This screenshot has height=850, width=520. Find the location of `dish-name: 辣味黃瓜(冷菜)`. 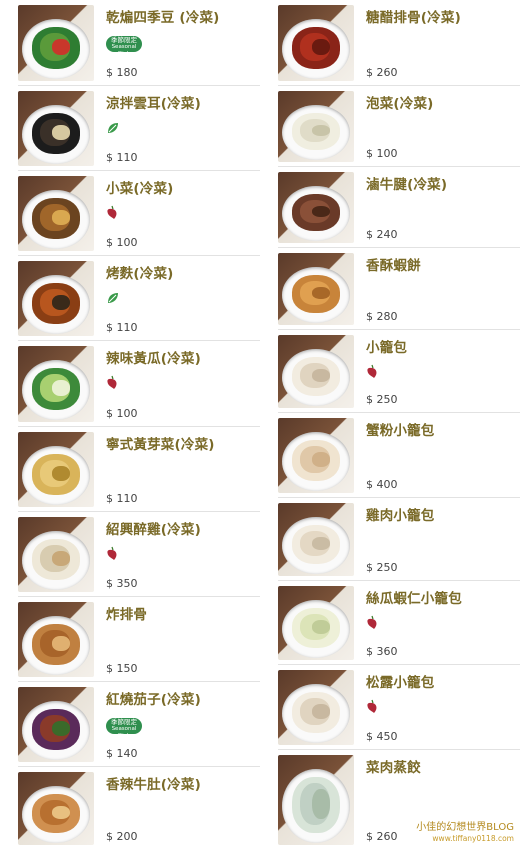

dish-name: 辣味黃瓜(冷菜) is located at coordinates (153, 359).